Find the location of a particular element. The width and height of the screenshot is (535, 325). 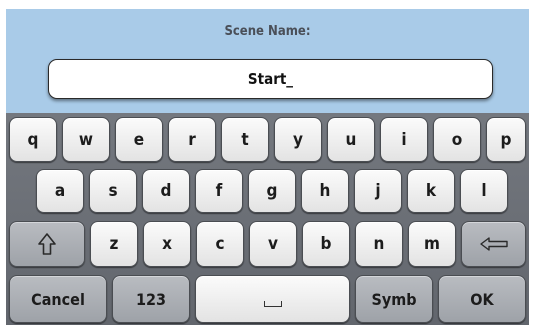

key-m: m is located at coordinates (432, 244).